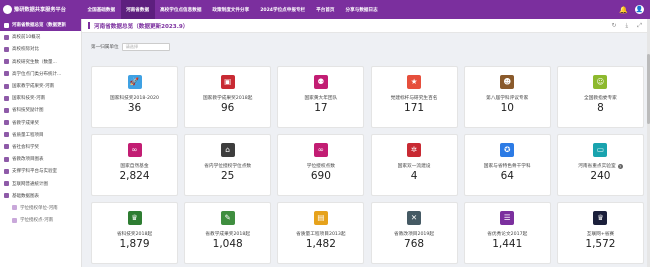  What do you see at coordinates (40, 123) in the screenshot?
I see `sidebar-item-8: 省教学成果奖` at bounding box center [40, 123].